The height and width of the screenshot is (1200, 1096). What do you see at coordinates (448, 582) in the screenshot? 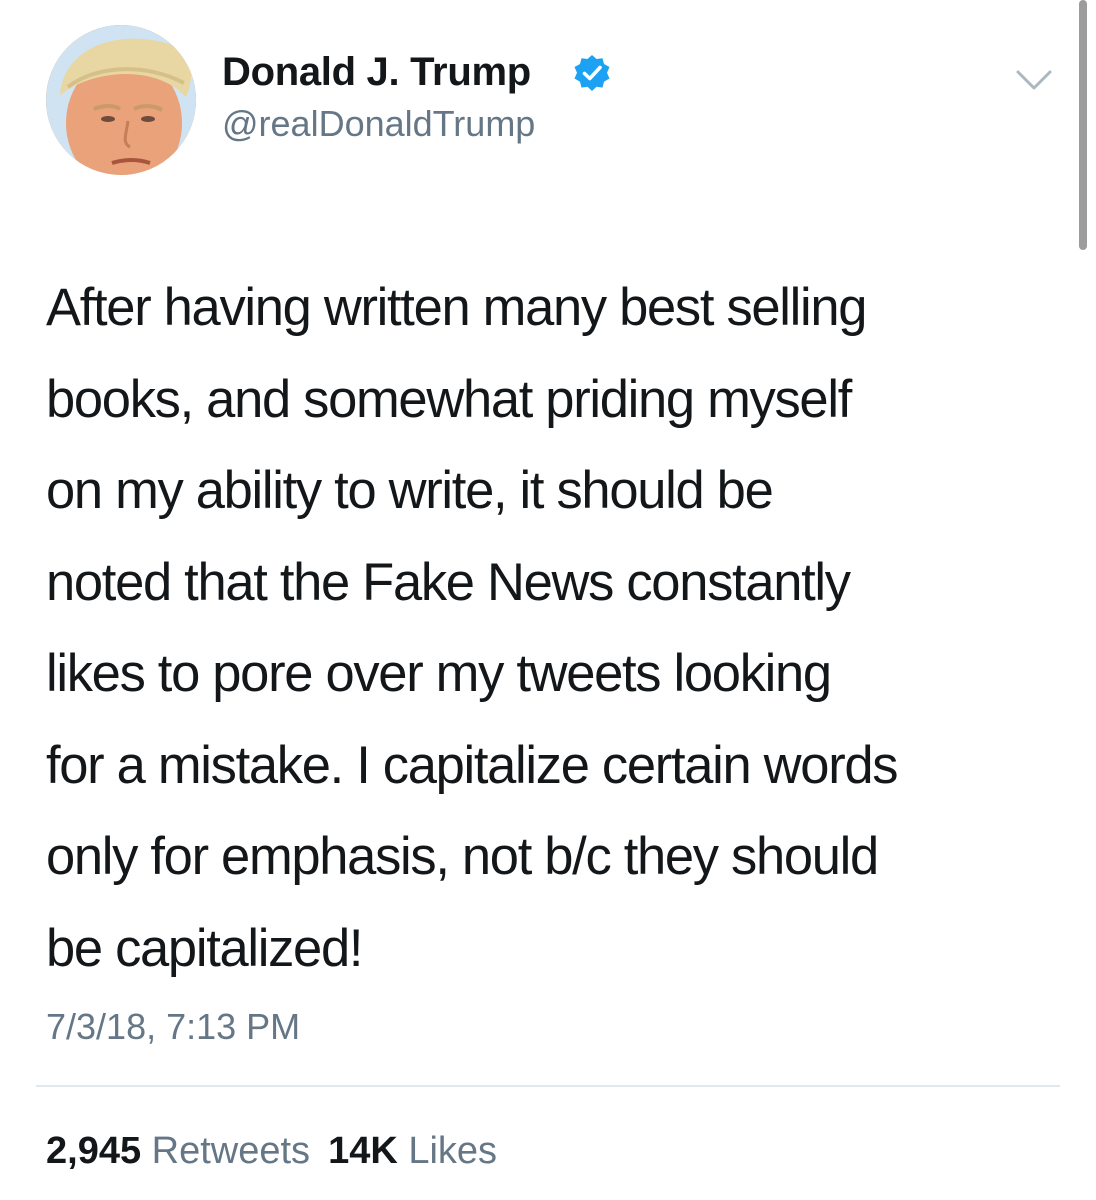
I see `tweet-text-line: noted that the Fake News constantly` at bounding box center [448, 582].